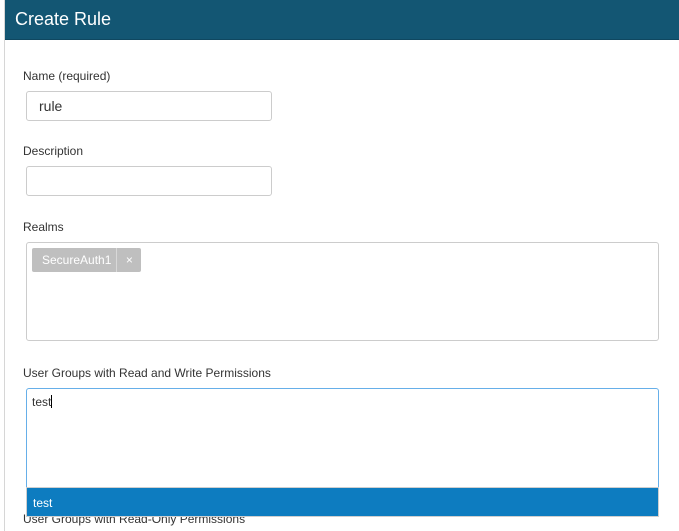 This screenshot has height=531, width=679. Describe the element at coordinates (342, 20) in the screenshot. I see `dialog-header: Create Rule` at that location.